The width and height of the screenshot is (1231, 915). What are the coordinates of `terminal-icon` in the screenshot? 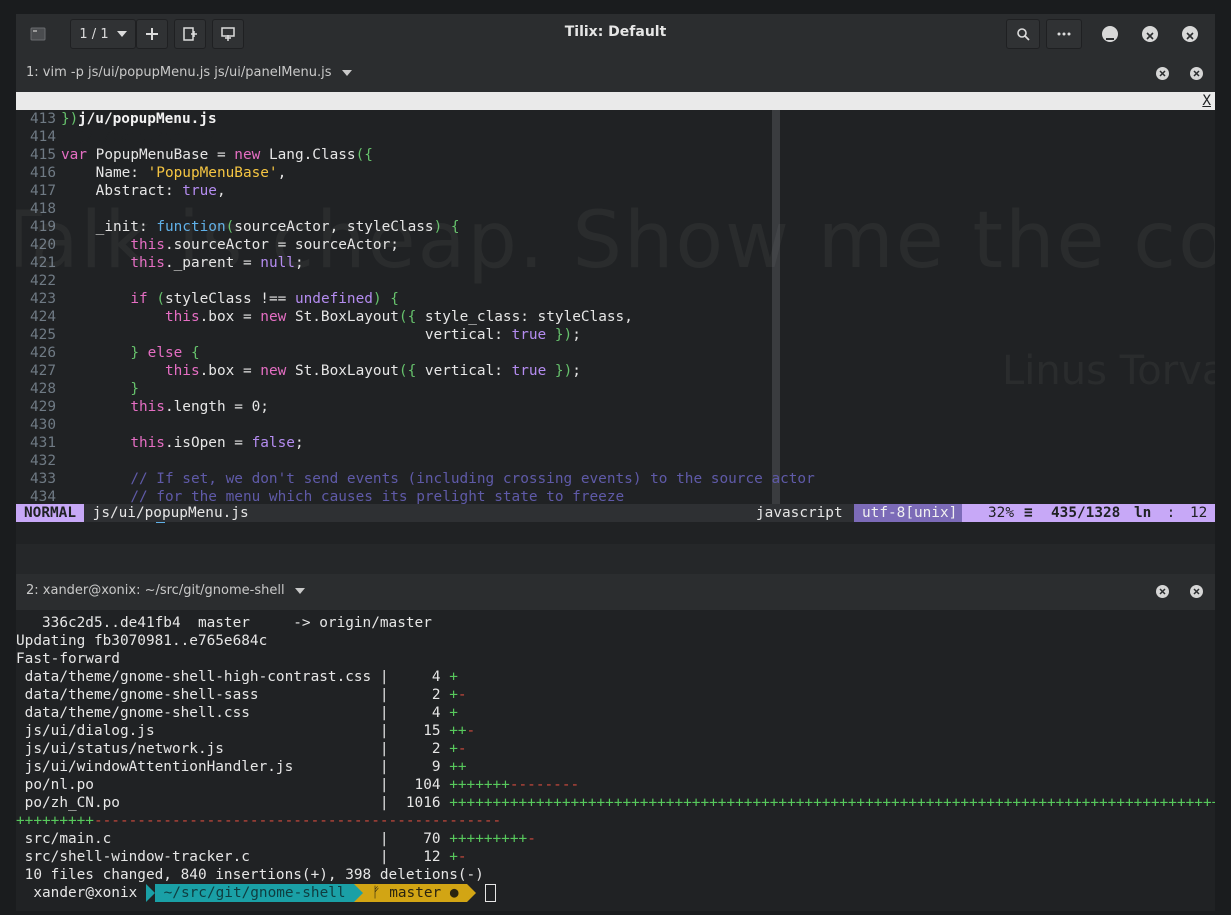 It's located at (38, 34).